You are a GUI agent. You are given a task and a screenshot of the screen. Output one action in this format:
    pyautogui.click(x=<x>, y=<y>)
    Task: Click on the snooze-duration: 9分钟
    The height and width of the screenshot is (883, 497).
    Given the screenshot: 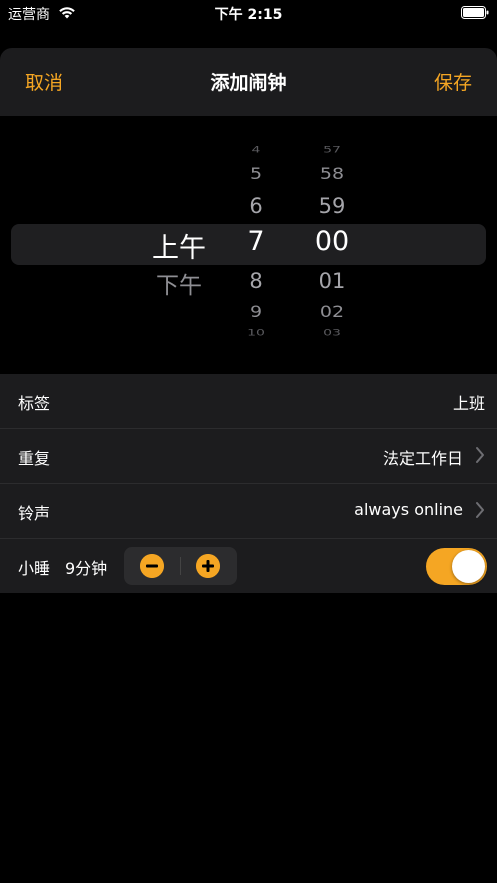 What is the action you would take?
    pyautogui.click(x=86, y=568)
    